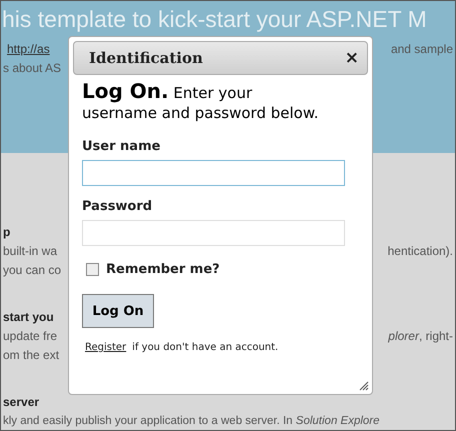 The height and width of the screenshot is (431, 456). I want to click on body-text: s about AS, so click(32, 67).